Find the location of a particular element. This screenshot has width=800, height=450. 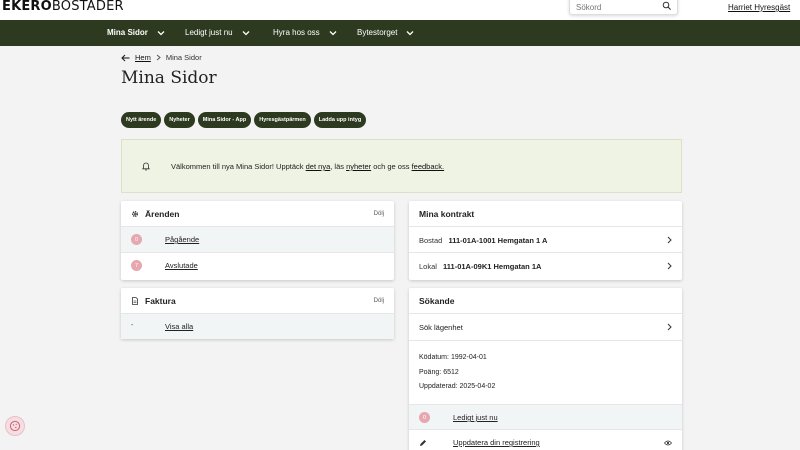

search-input is located at coordinates (619, 7).